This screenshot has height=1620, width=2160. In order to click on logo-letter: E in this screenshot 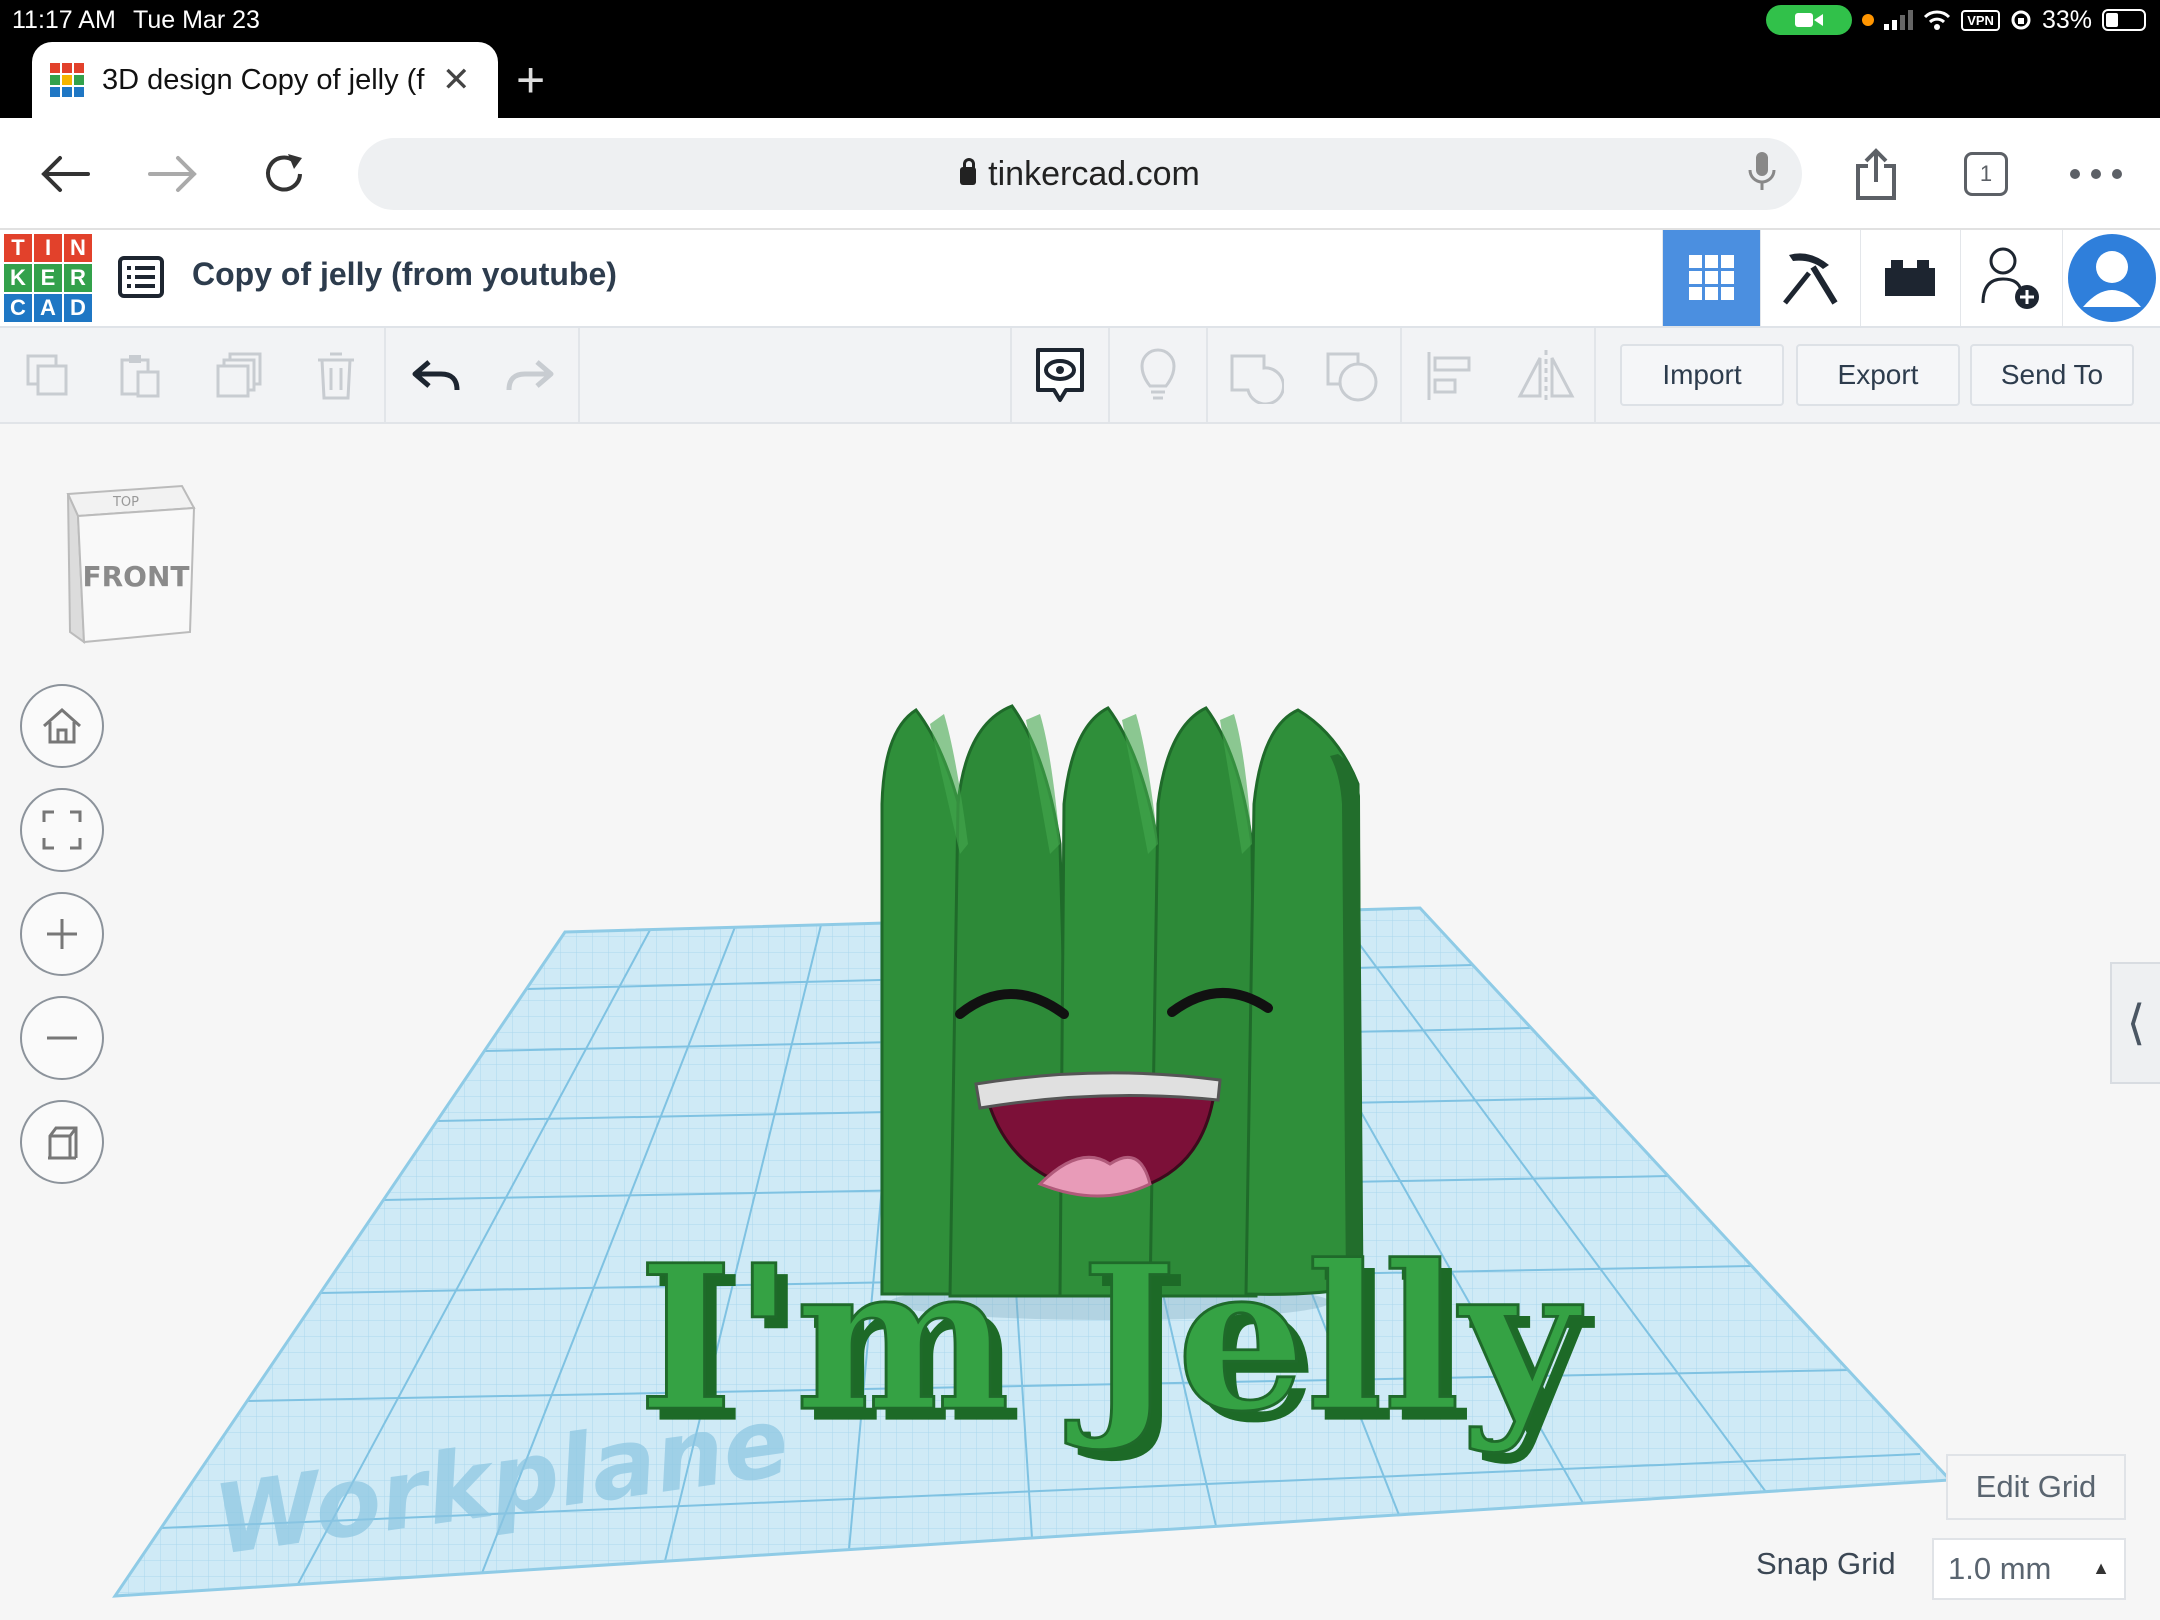, I will do `click(48, 278)`.